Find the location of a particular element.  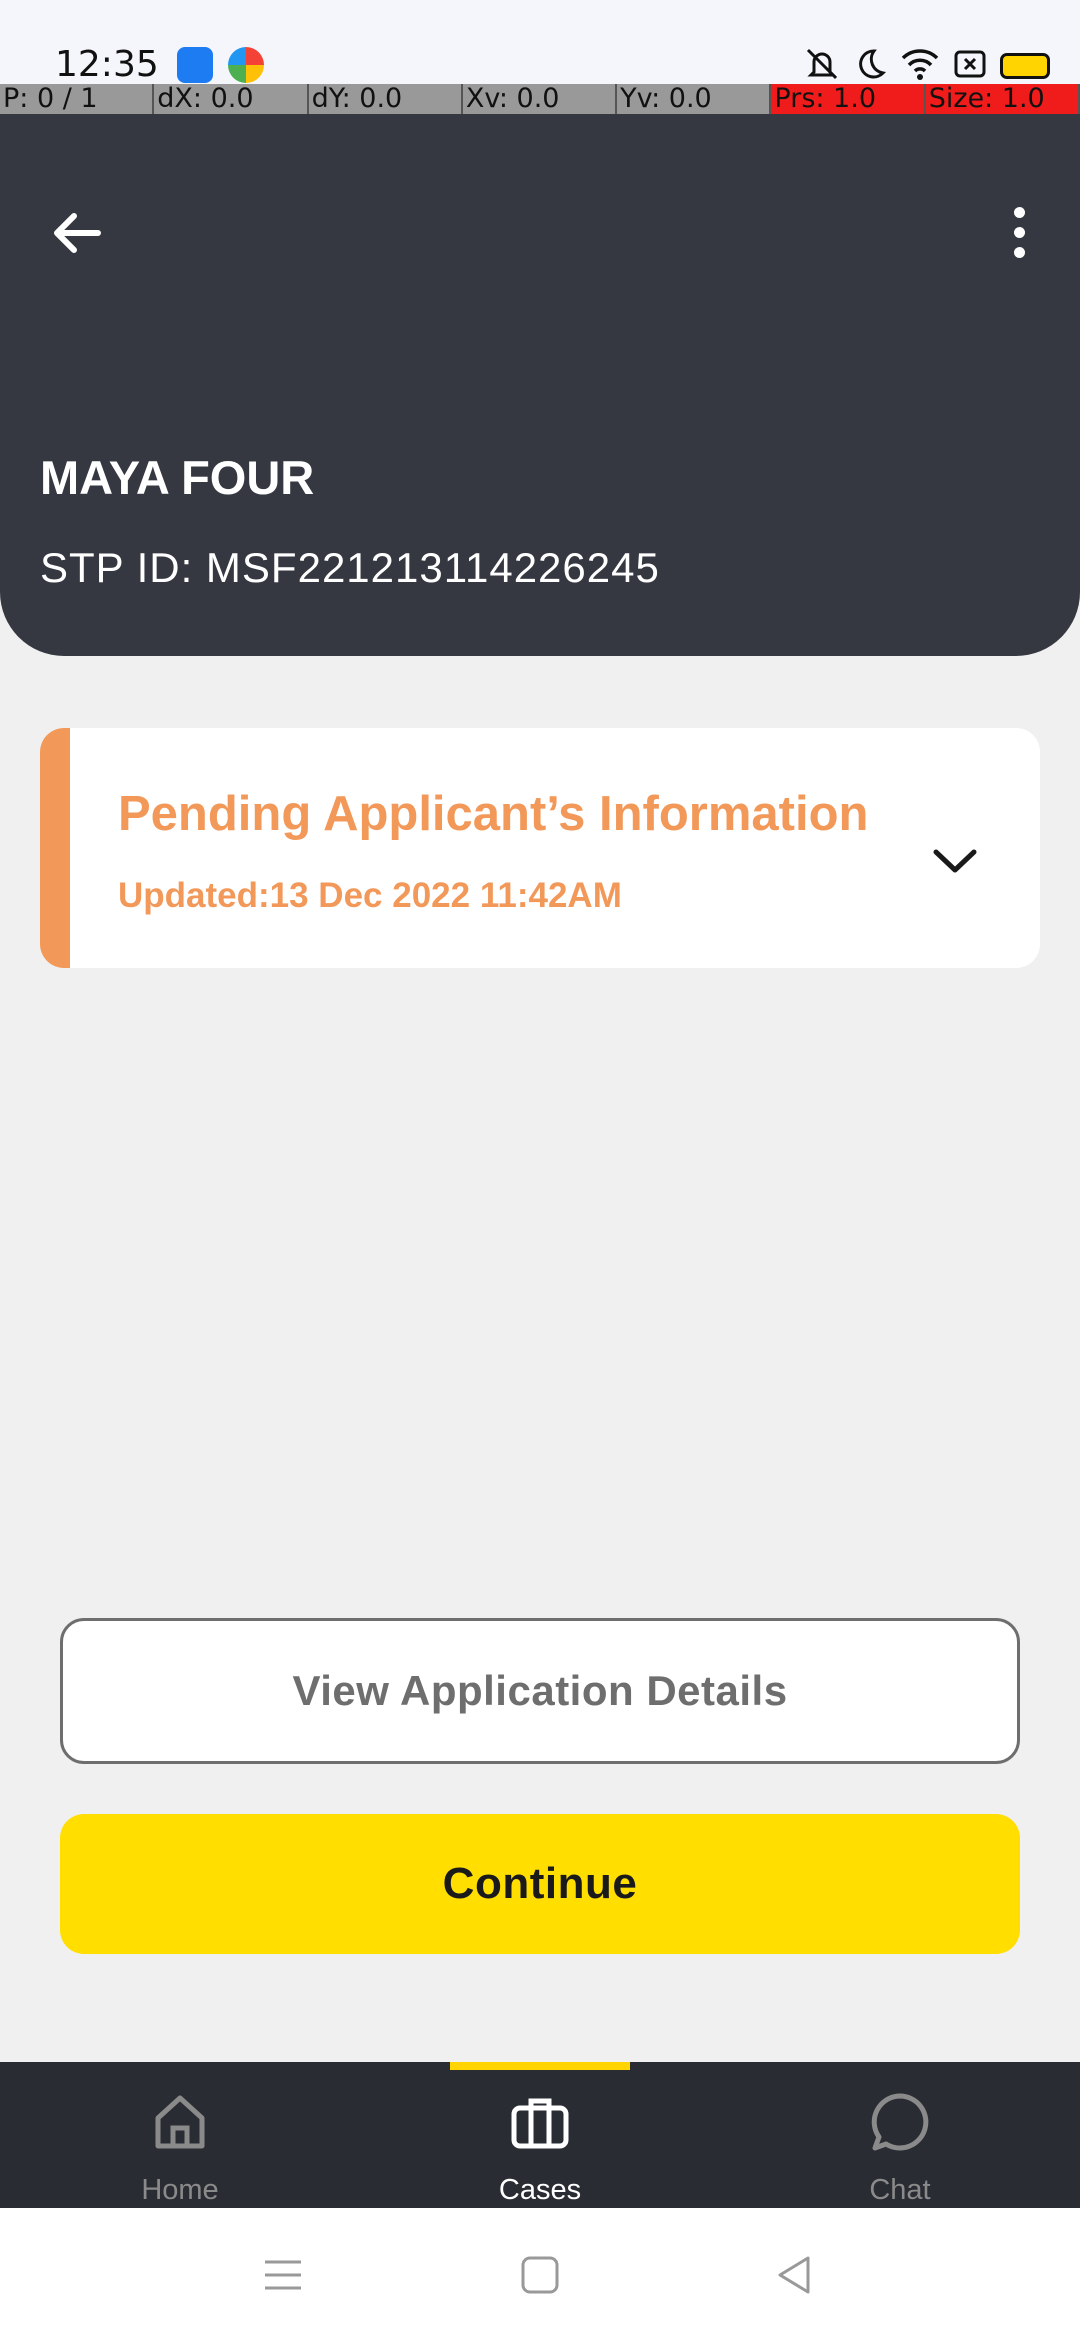

arrow-left-icon is located at coordinates (77, 233).